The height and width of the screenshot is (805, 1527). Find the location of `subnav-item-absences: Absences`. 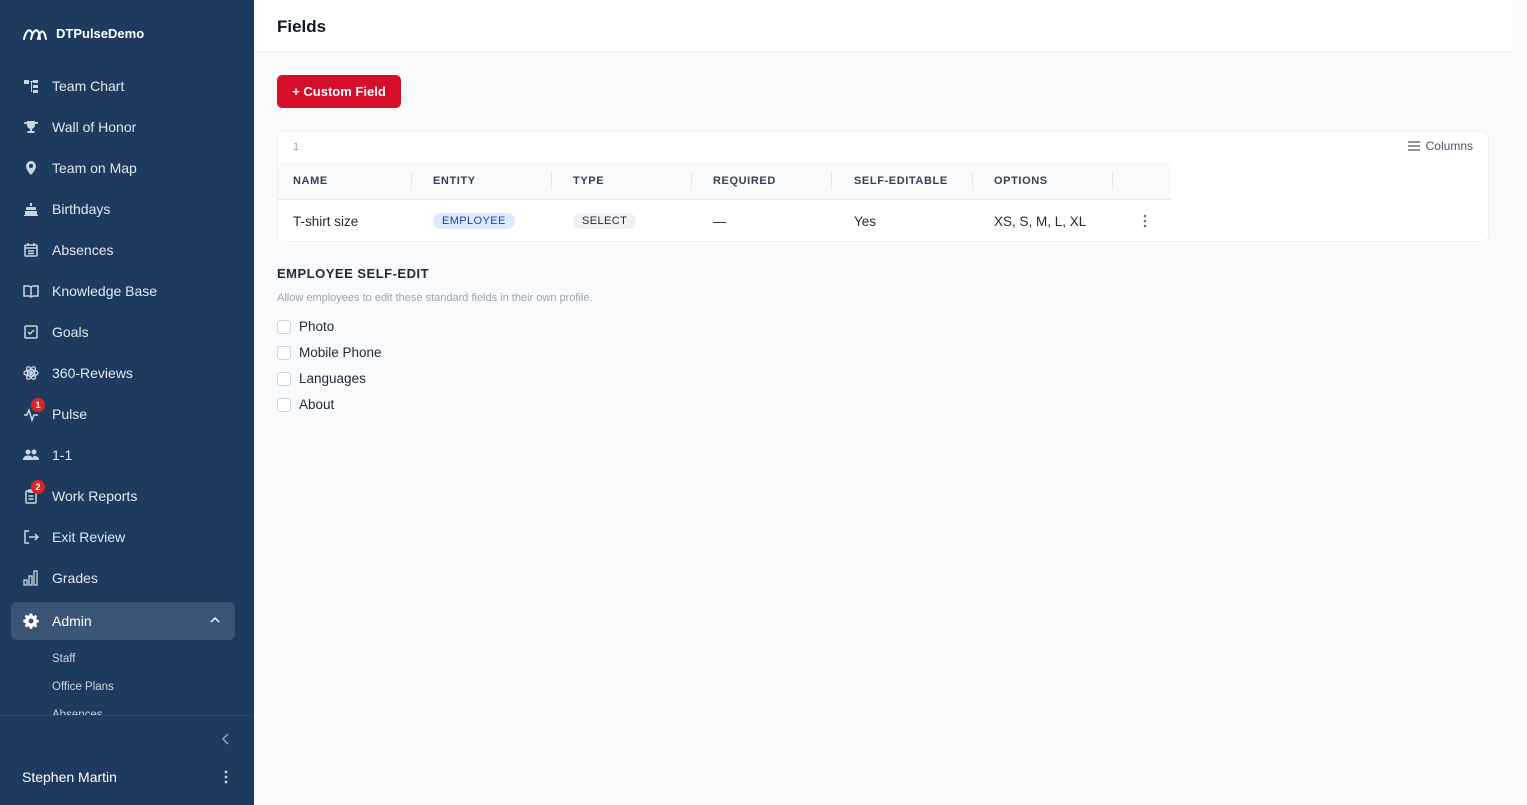

subnav-item-absences: Absences is located at coordinates (127, 708).